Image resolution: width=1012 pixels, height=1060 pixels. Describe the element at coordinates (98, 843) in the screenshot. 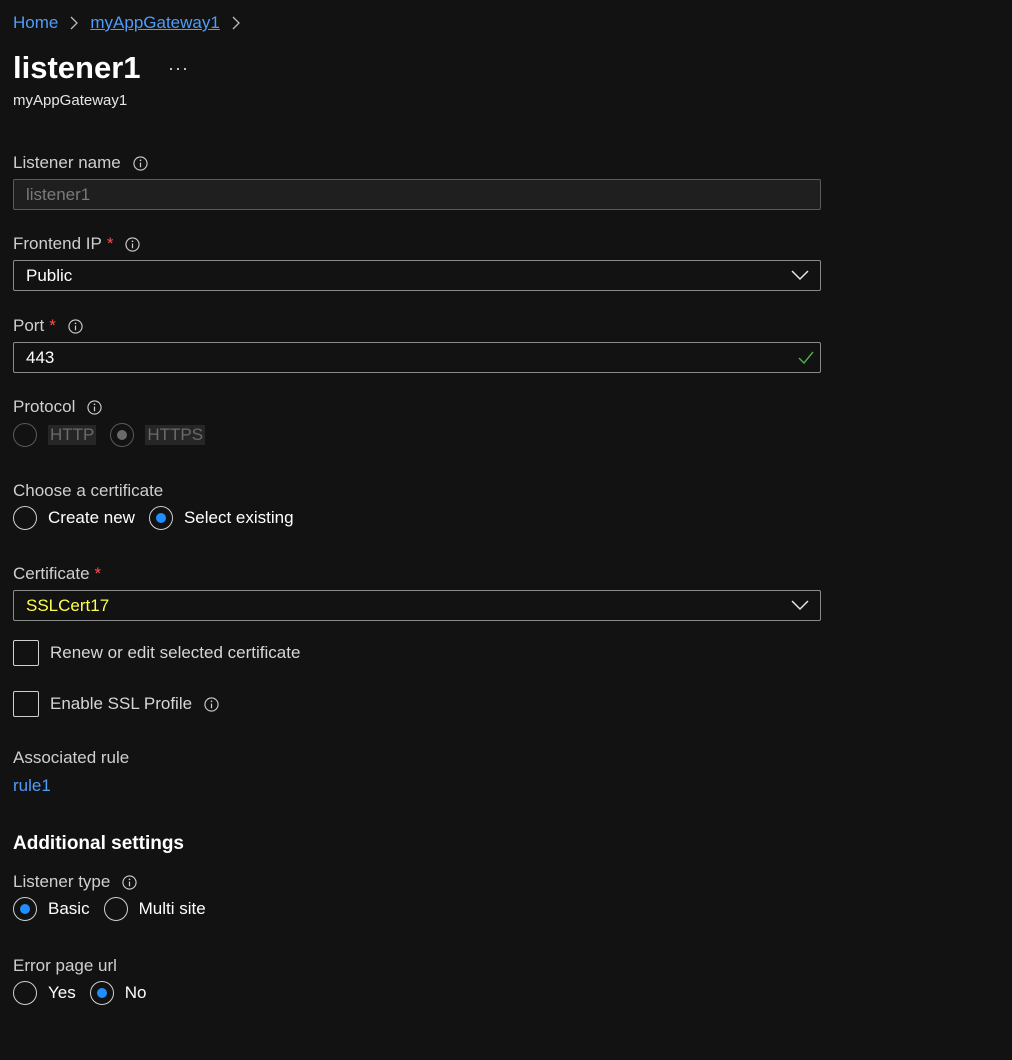

I see `additional-settings-heading: Additional settings` at that location.